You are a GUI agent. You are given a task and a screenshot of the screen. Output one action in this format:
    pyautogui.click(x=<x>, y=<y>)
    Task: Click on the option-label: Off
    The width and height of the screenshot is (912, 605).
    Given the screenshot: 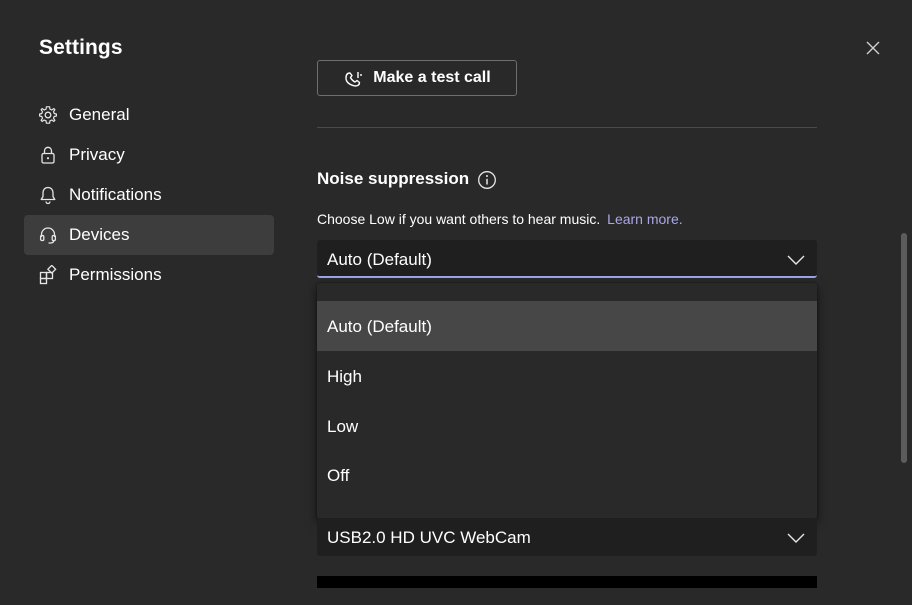 What is the action you would take?
    pyautogui.click(x=338, y=475)
    